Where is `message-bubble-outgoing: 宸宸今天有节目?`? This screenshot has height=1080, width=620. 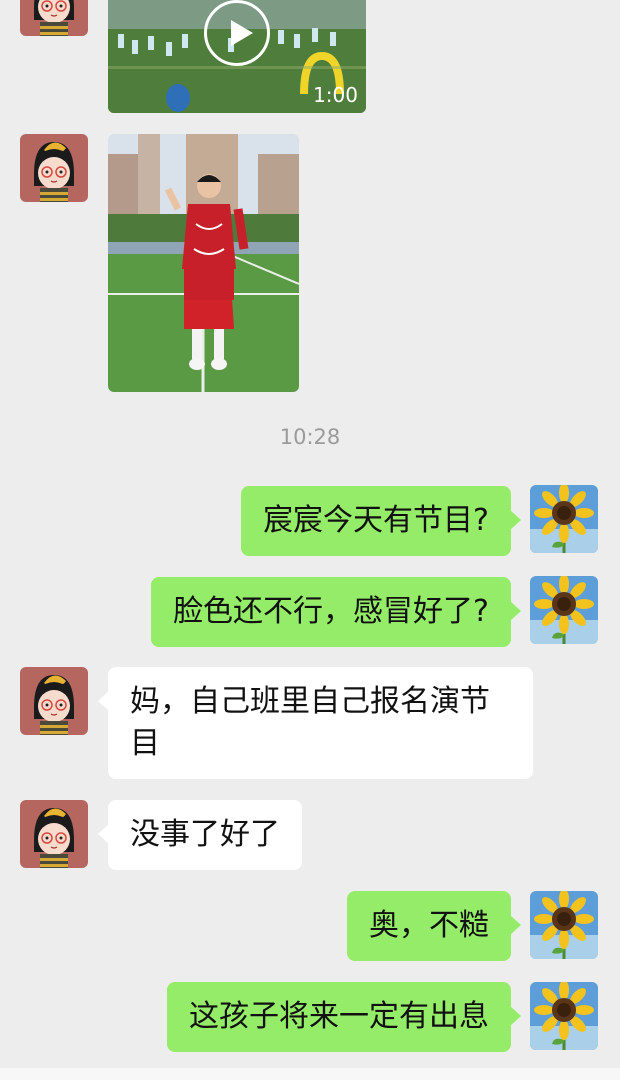
message-bubble-outgoing: 宸宸今天有节目? is located at coordinates (381, 521).